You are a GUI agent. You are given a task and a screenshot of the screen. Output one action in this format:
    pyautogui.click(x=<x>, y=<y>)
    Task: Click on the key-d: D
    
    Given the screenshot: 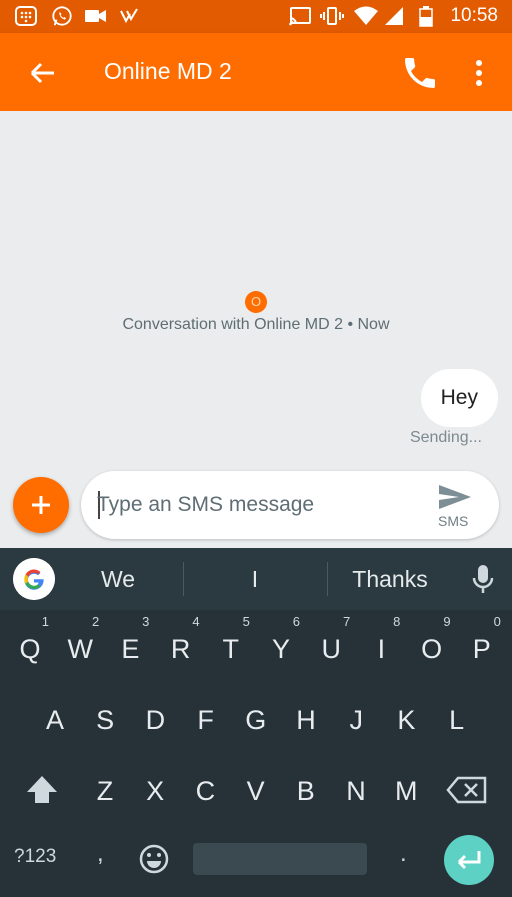 What is the action you would take?
    pyautogui.click(x=155, y=720)
    